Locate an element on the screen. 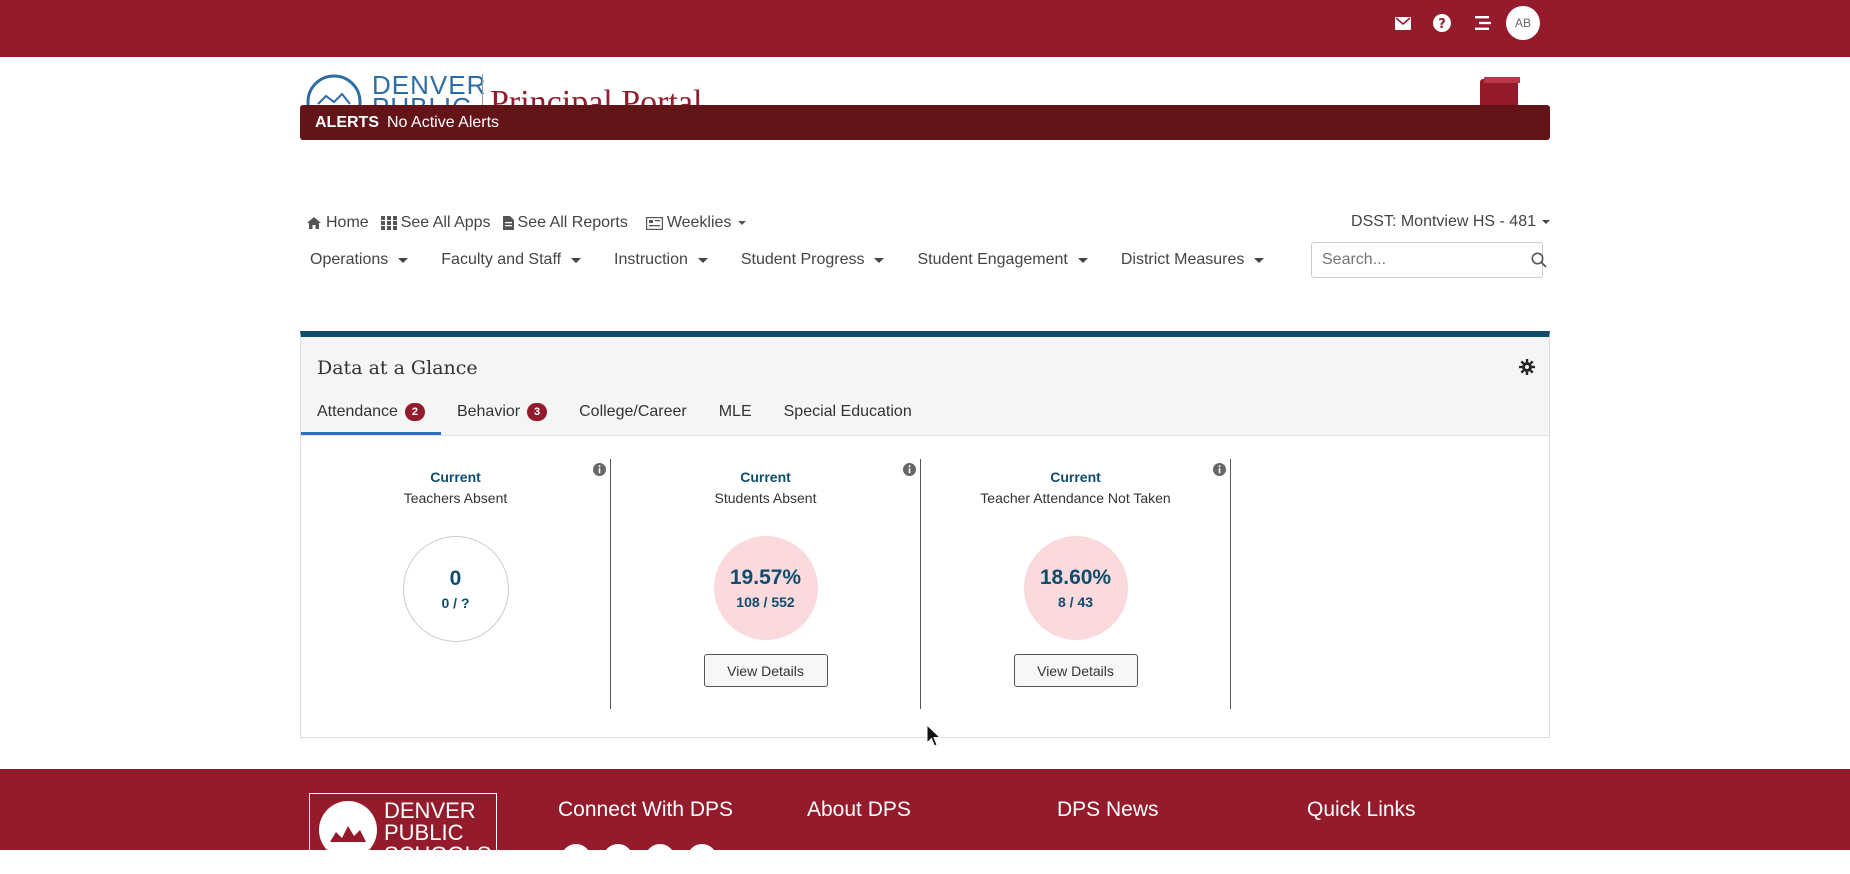  nav-label: Instruction is located at coordinates (651, 259).